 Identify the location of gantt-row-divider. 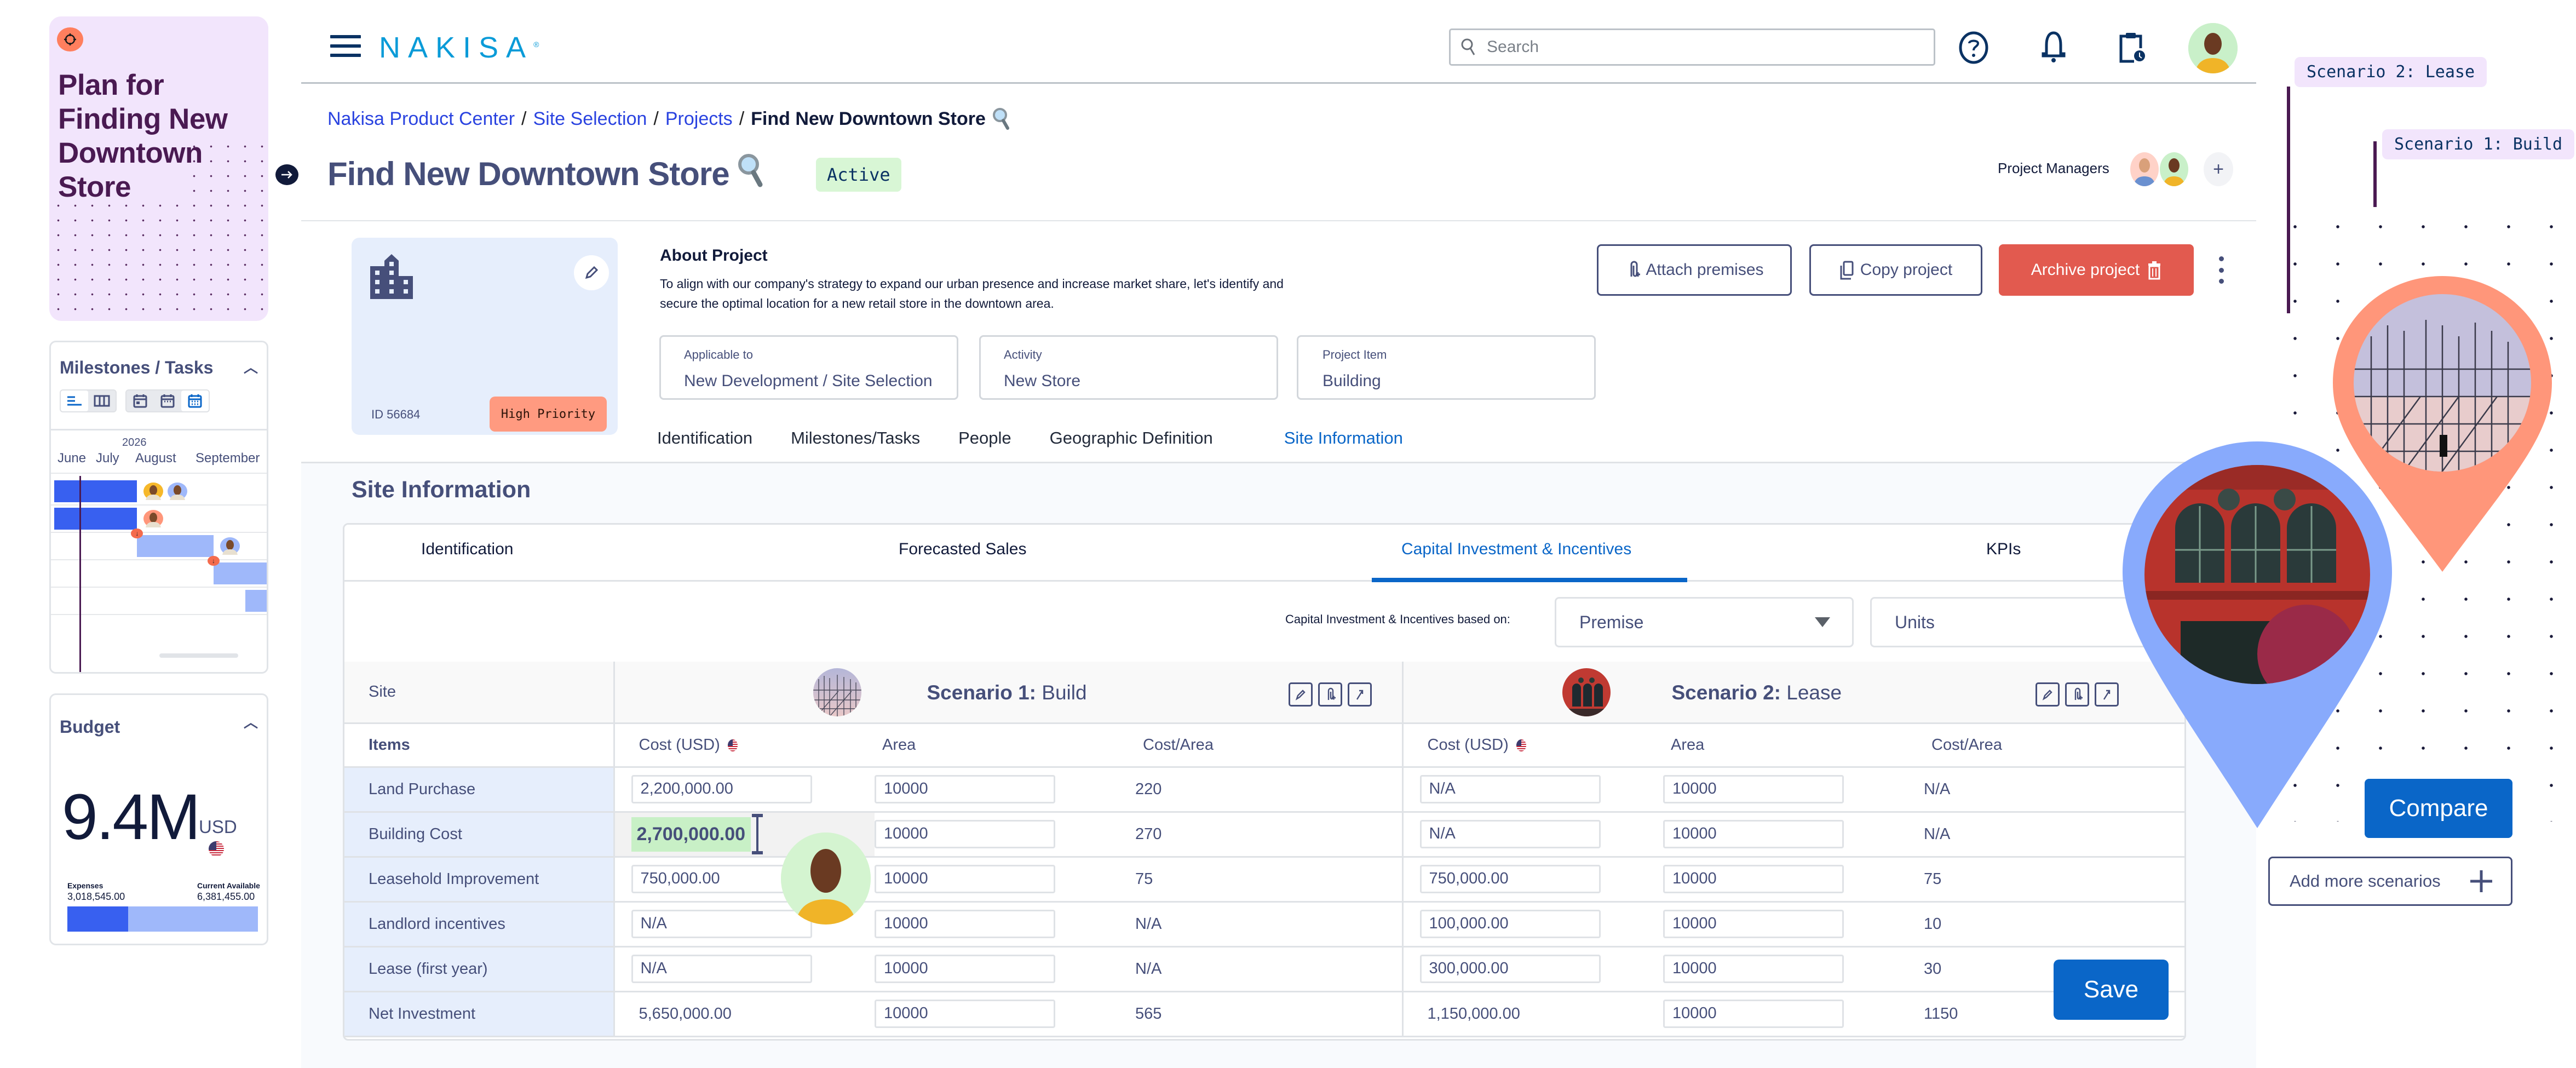
(159, 559).